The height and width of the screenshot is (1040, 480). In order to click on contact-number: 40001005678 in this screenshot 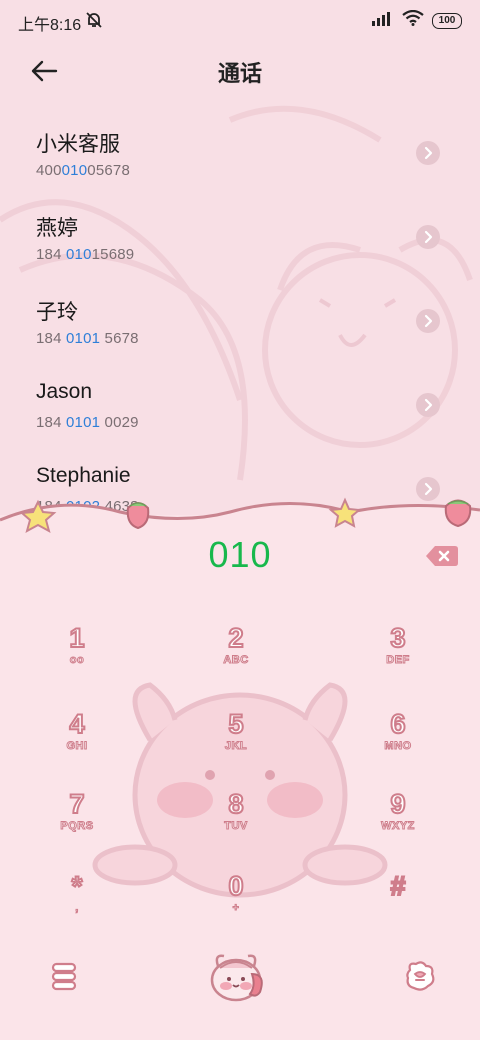, I will do `click(83, 170)`.